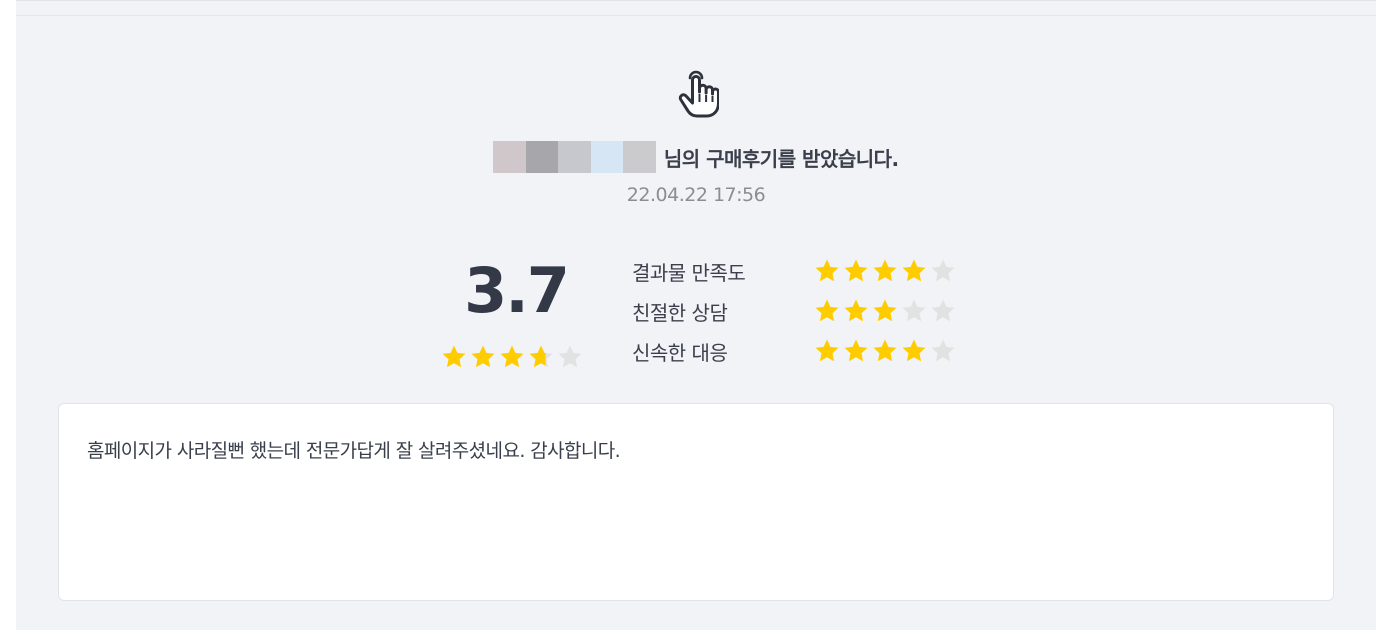 This screenshot has width=1382, height=630. I want to click on overall-score: 3.7, so click(517, 290).